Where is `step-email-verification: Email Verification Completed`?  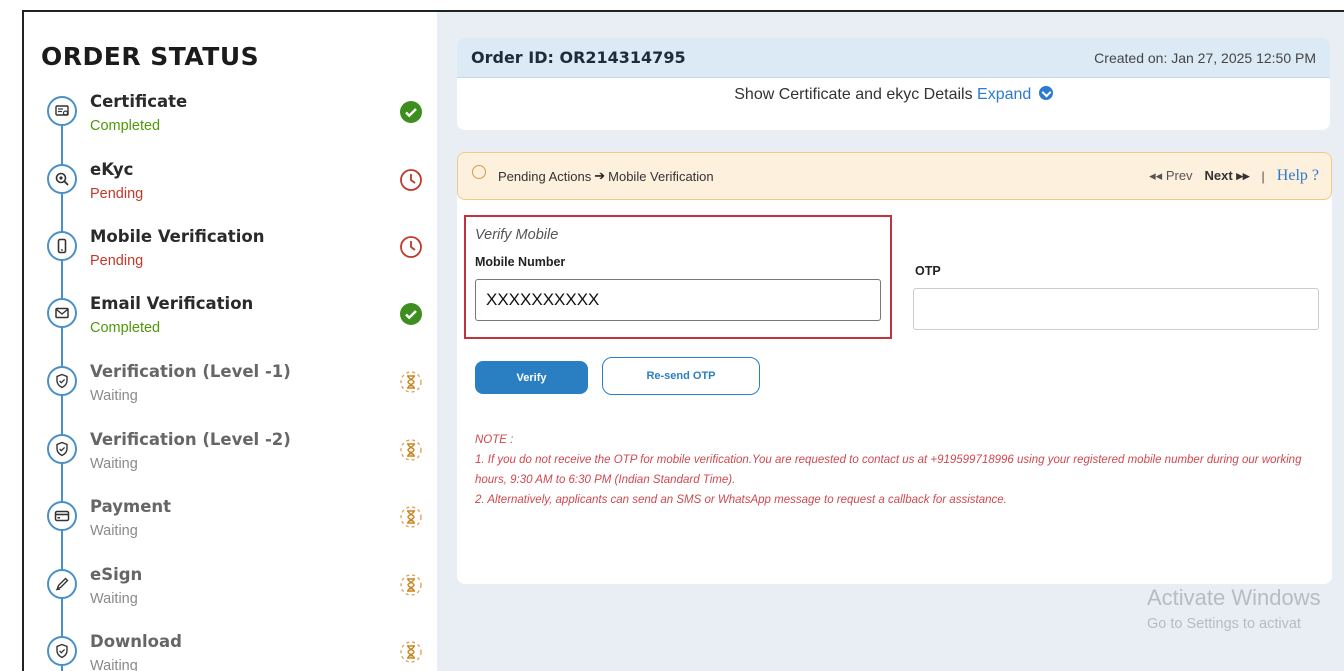 step-email-verification: Email Verification Completed is located at coordinates (242, 324).